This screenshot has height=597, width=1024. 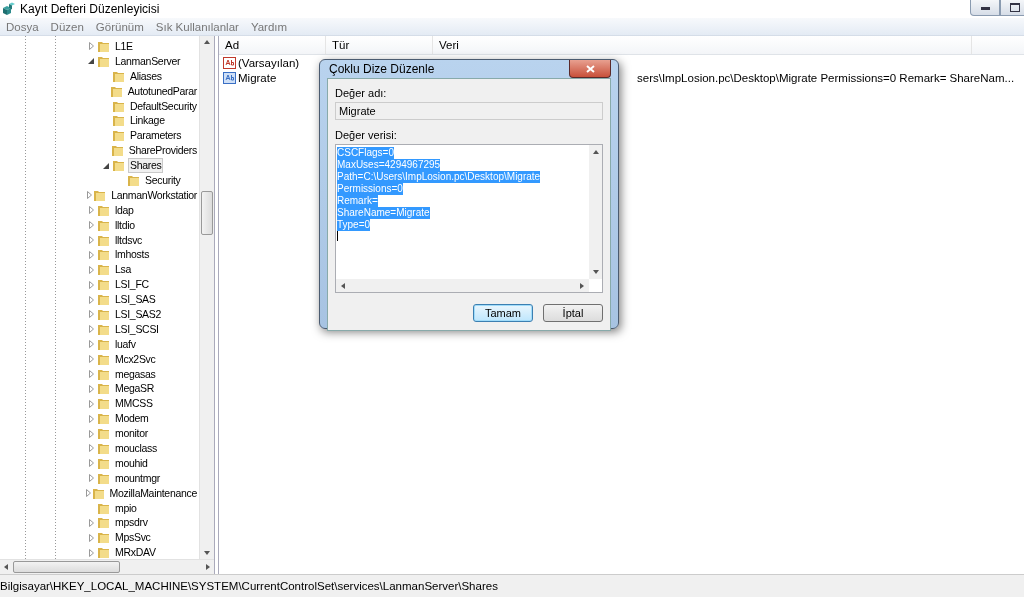 I want to click on tree-item: L1E, so click(x=124, y=46).